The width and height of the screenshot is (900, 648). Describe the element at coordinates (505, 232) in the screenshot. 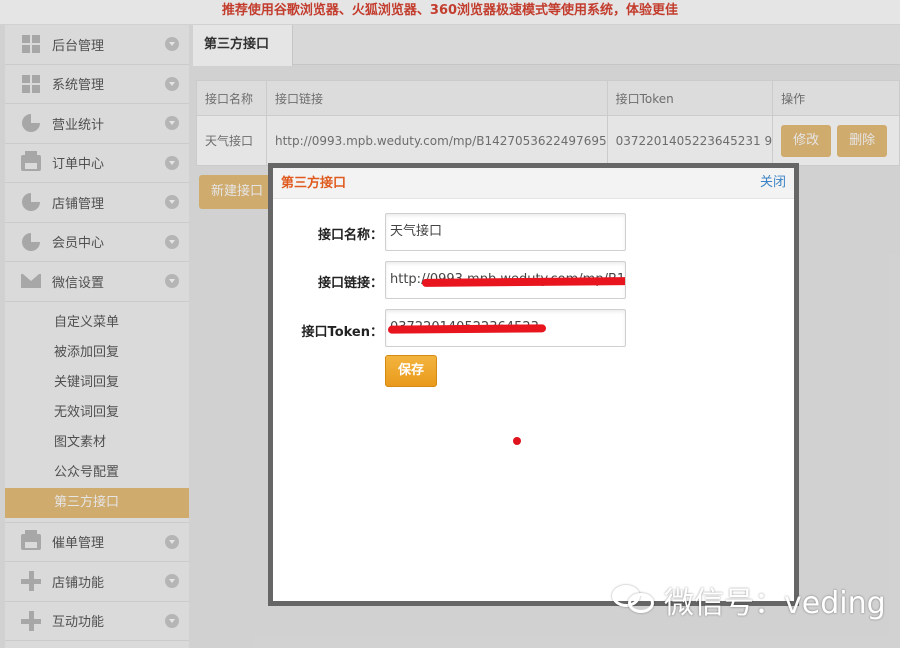

I see `name-input: 天气接口` at that location.